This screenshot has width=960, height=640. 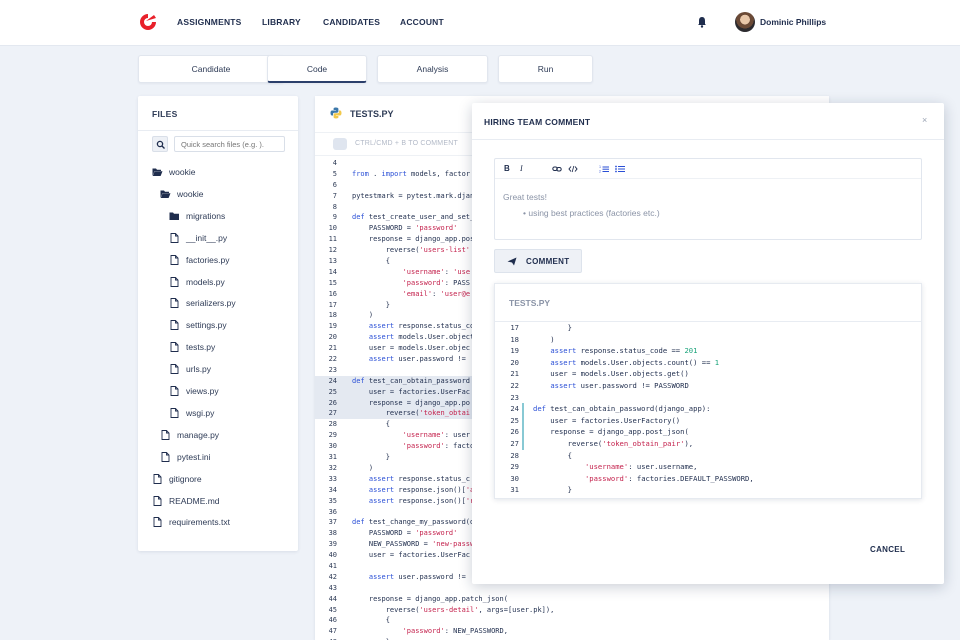 What do you see at coordinates (194, 500) in the screenshot?
I see `file-tree-label: README.md` at bounding box center [194, 500].